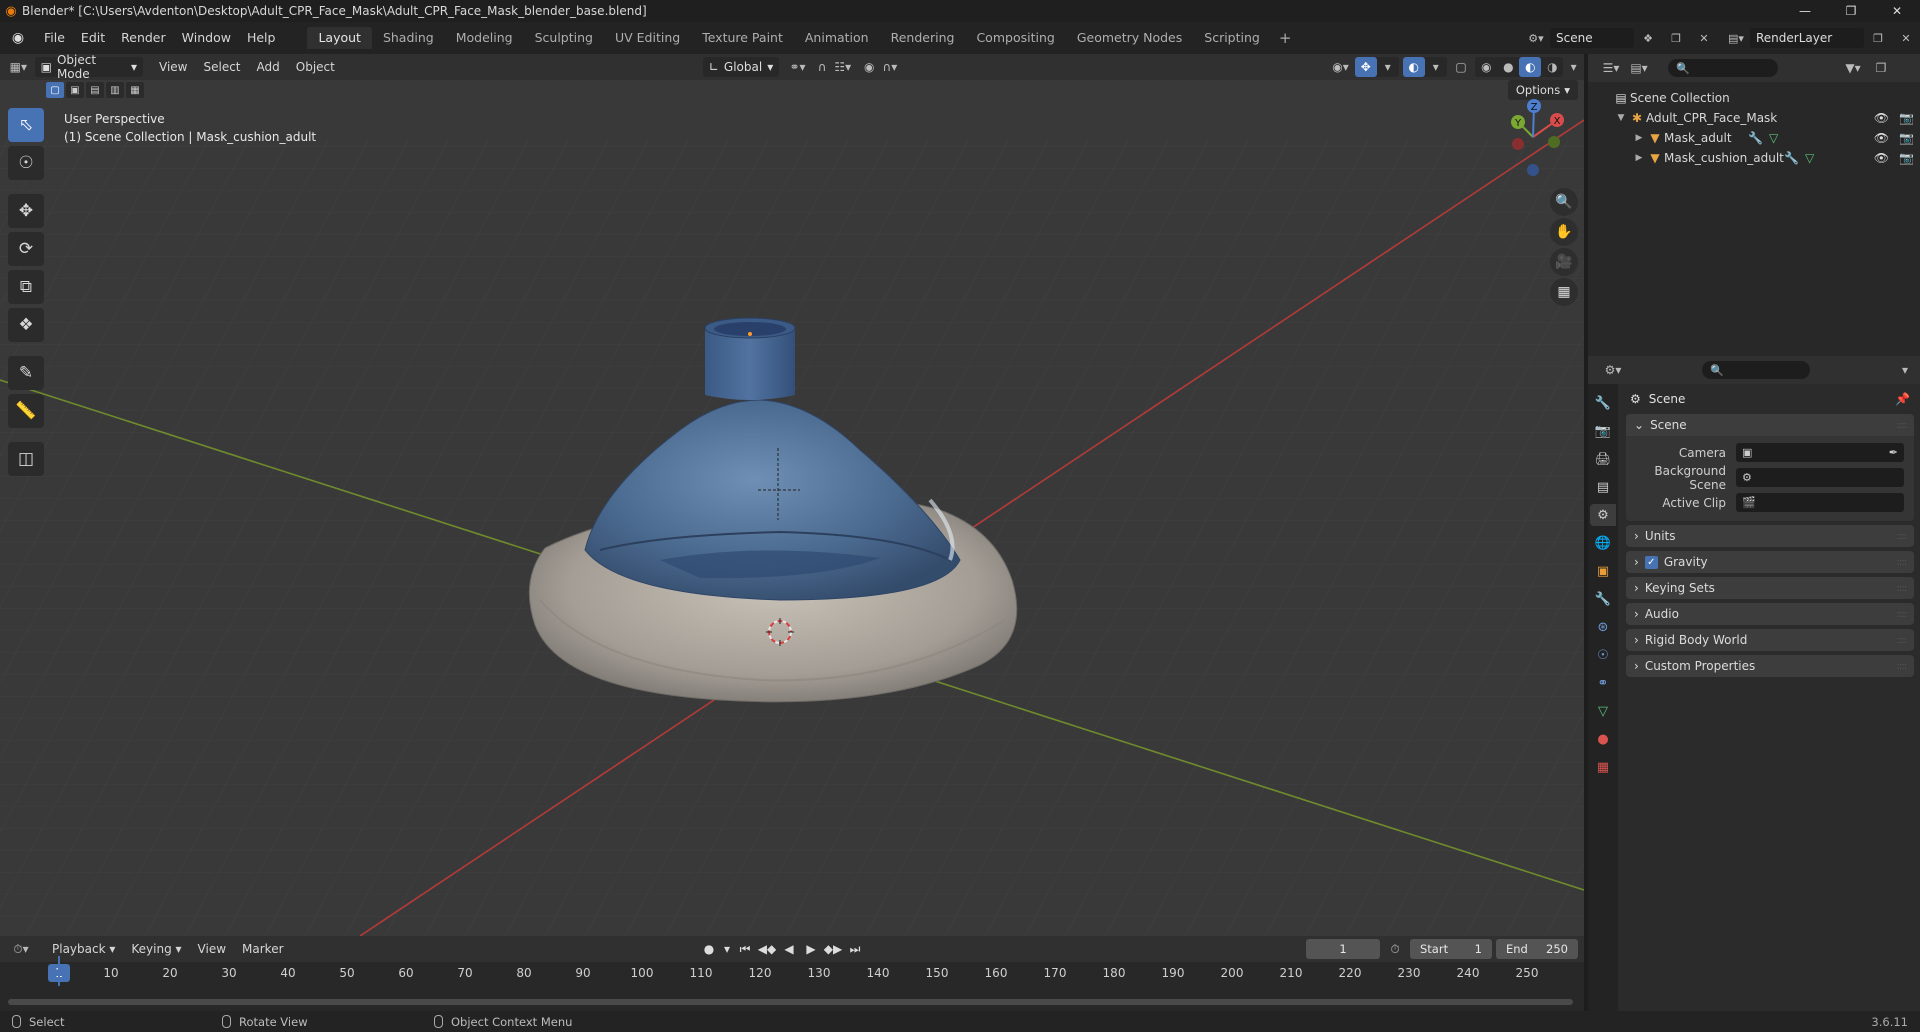  Describe the element at coordinates (1603, 515) in the screenshot. I see `scene-tab-icon: ⚙` at that location.